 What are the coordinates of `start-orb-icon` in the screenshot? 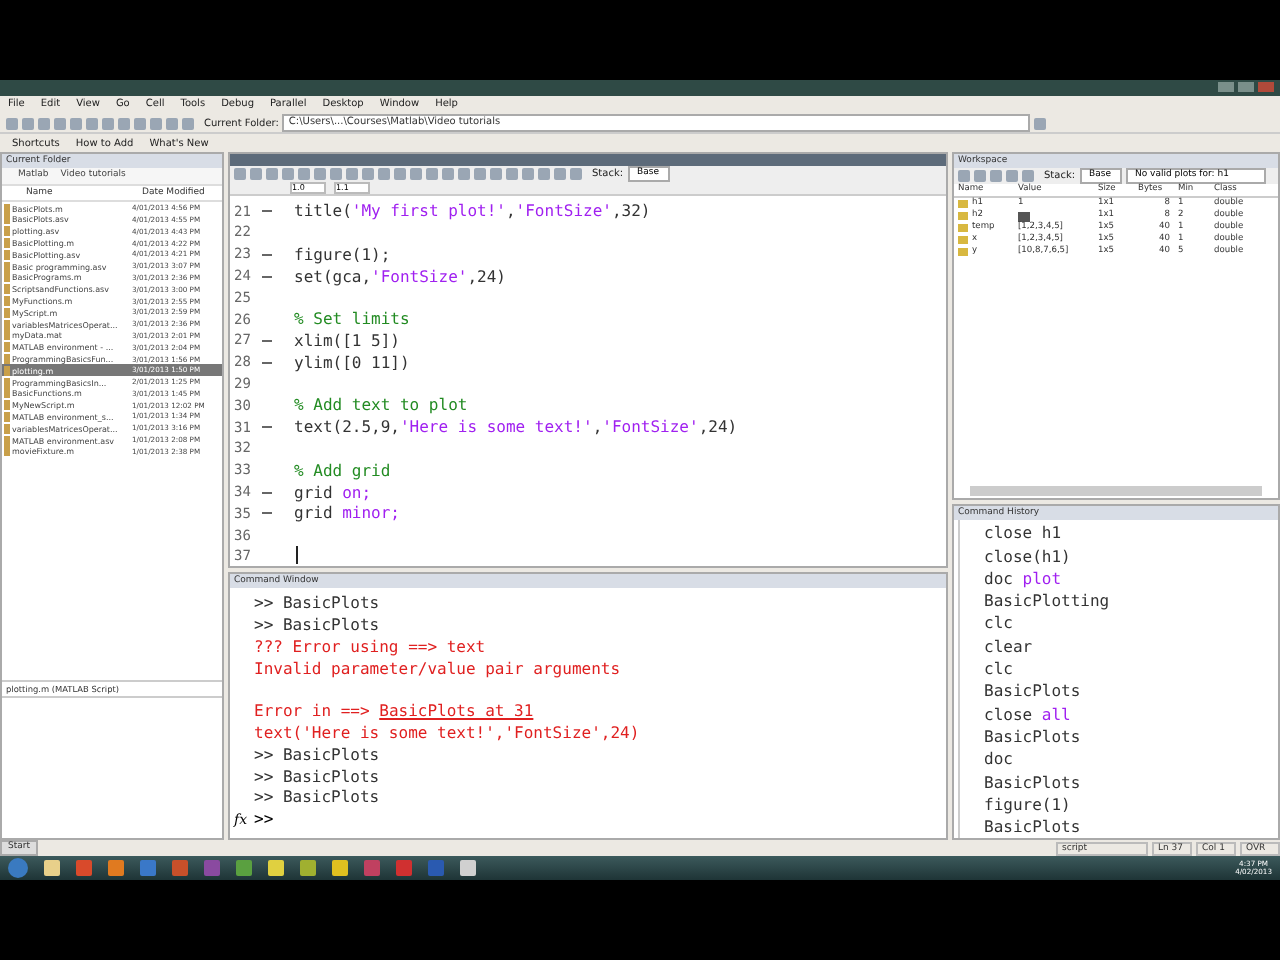 It's located at (18, 868).